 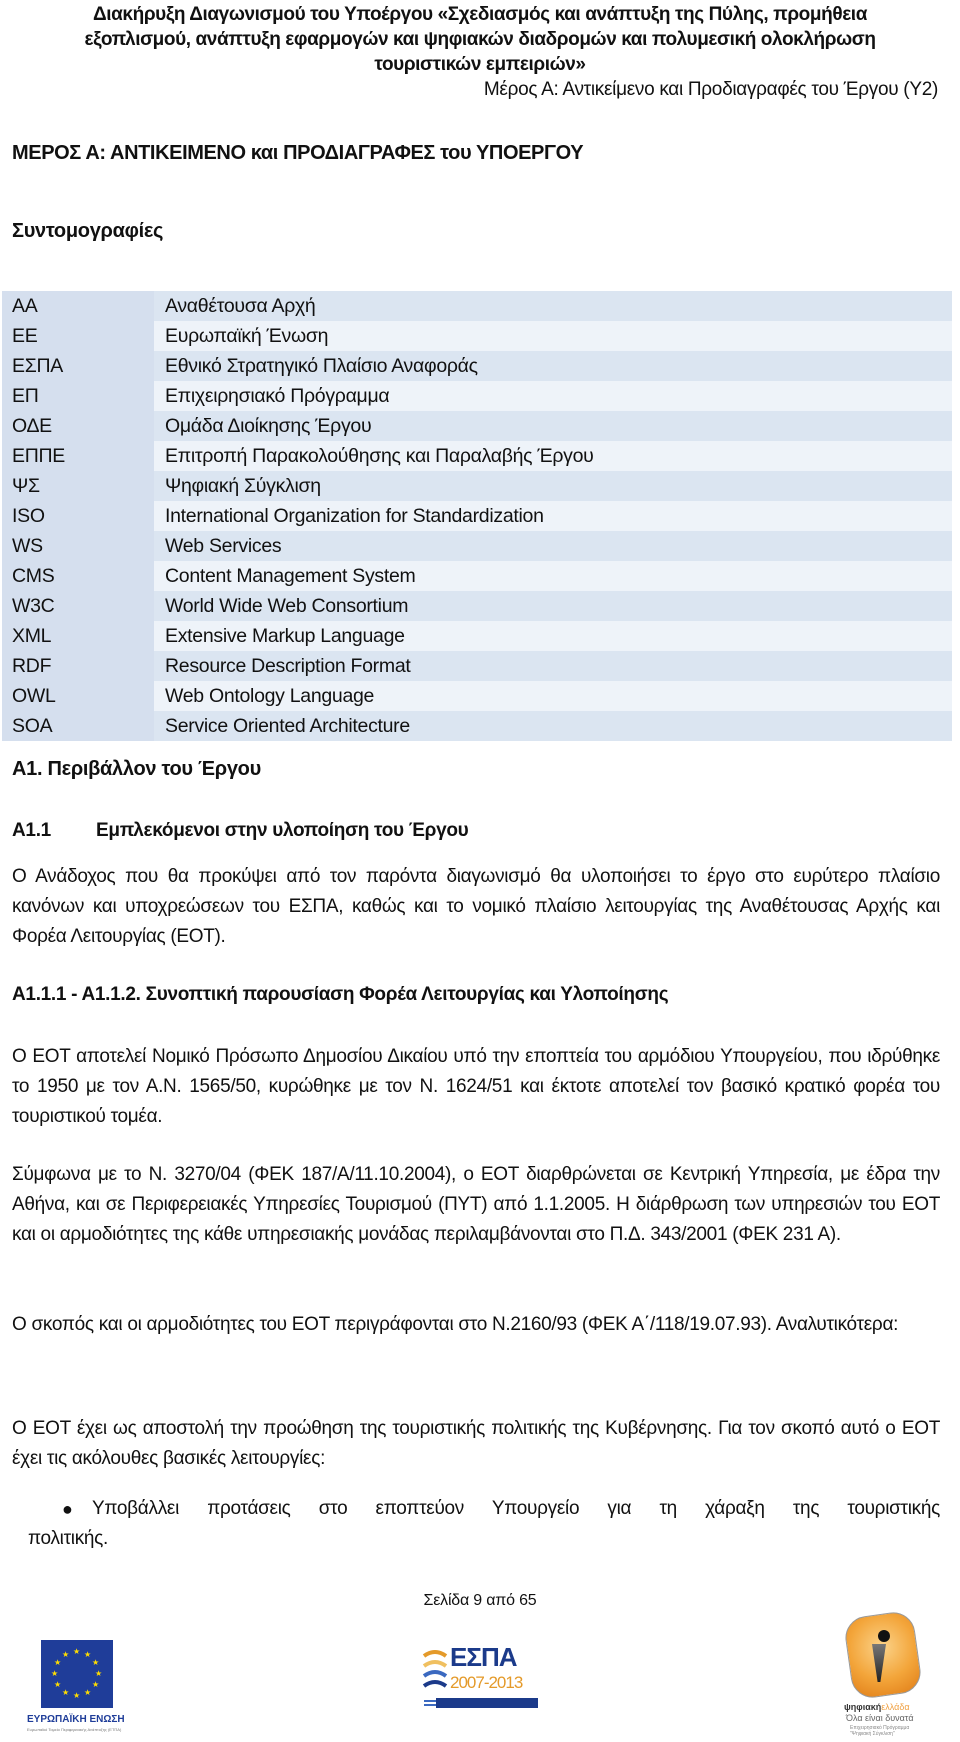 I want to click on abbreviation-row: XML Extensive Markup Language, so click(x=477, y=636).